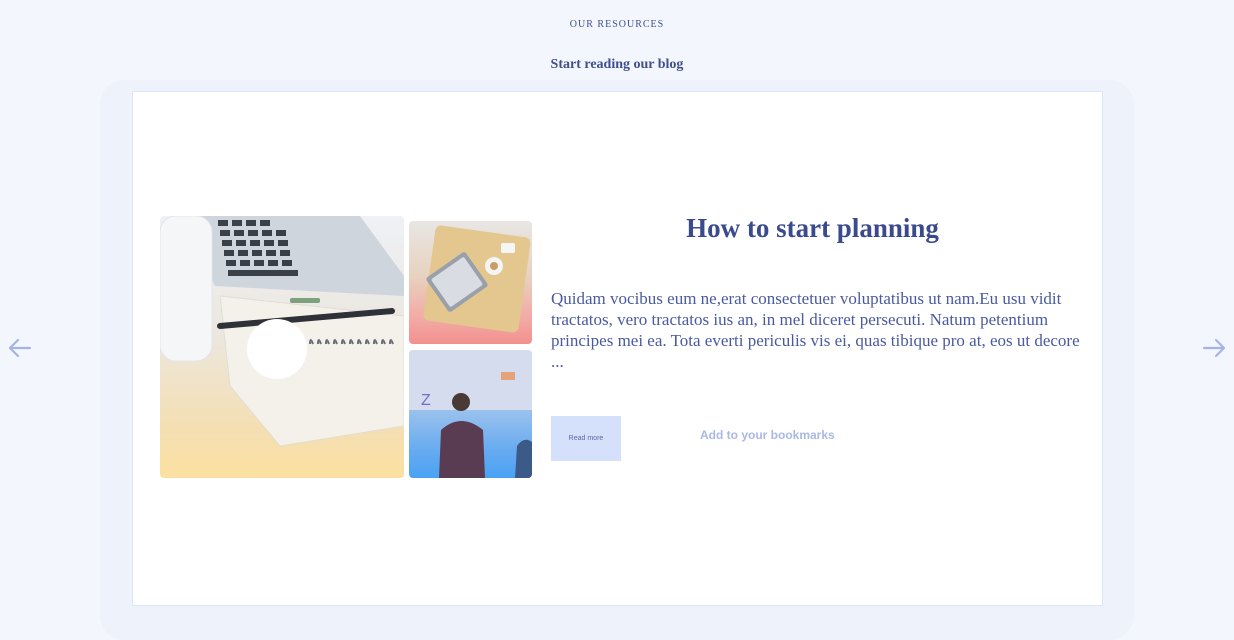  I want to click on arrow-left-icon, so click(20, 348).